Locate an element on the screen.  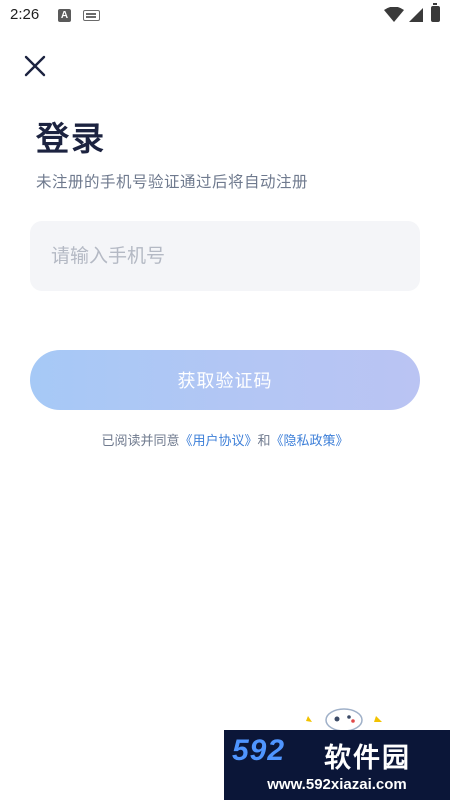
keyboard-icon is located at coordinates (91, 15).